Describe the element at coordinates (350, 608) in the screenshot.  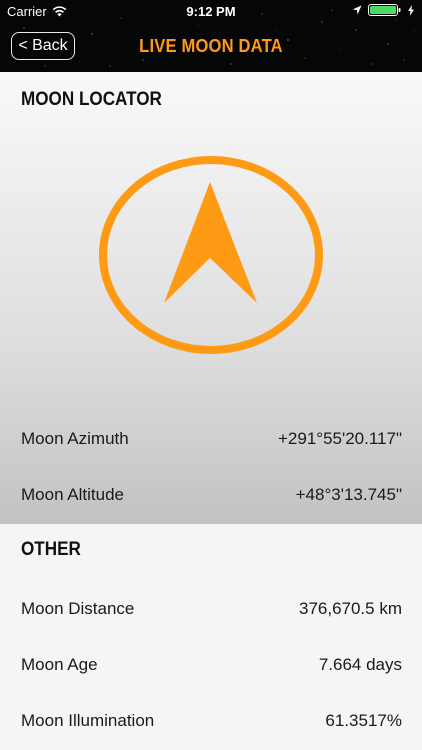
I see `moon-distance-value: 376,670.5 km` at that location.